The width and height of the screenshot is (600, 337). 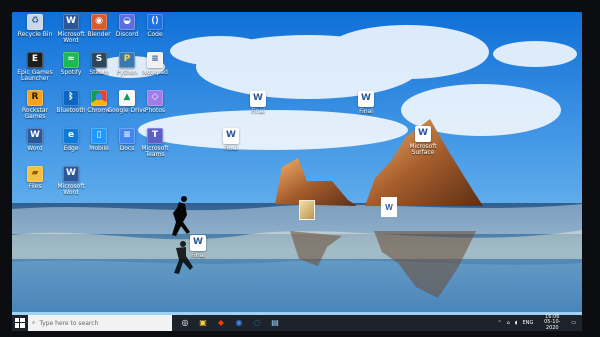 I want to click on windows-icon, so click(x=20, y=323).